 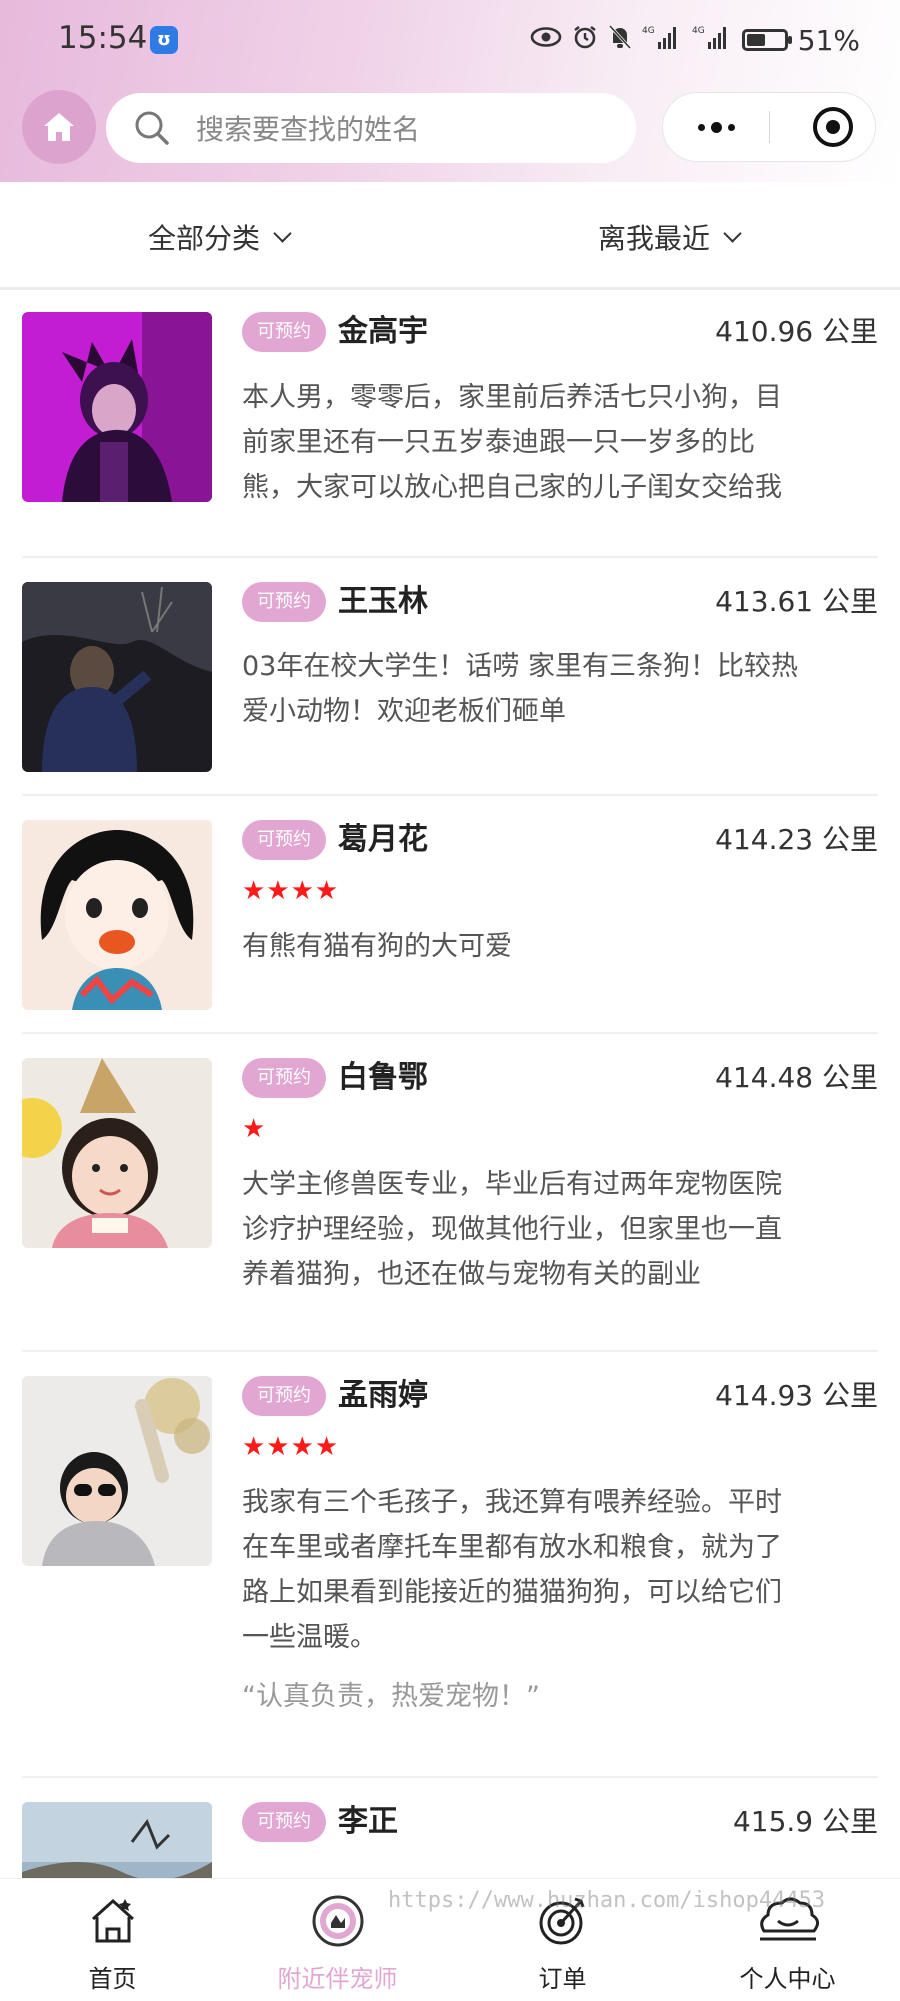 I want to click on tab-profile: 个人中心, so click(x=787, y=1940).